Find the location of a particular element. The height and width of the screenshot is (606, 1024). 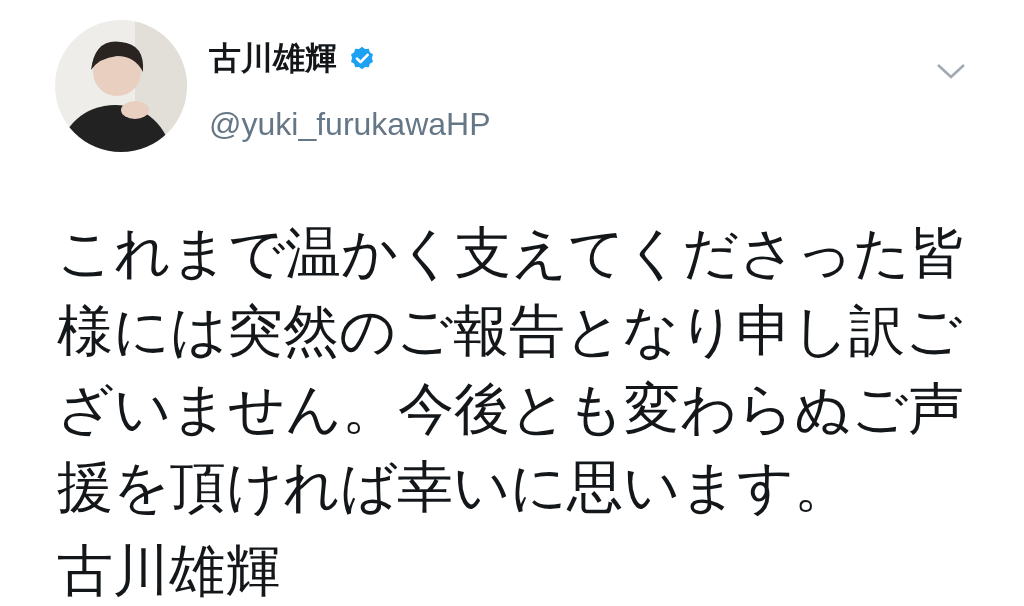

author-name: 古川雄輝 is located at coordinates (273, 58).